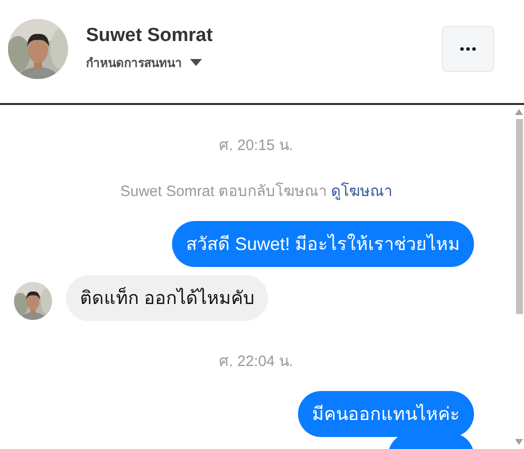 The width and height of the screenshot is (524, 449). Describe the element at coordinates (150, 36) in the screenshot. I see `contact-name: Suwet Somrat` at that location.